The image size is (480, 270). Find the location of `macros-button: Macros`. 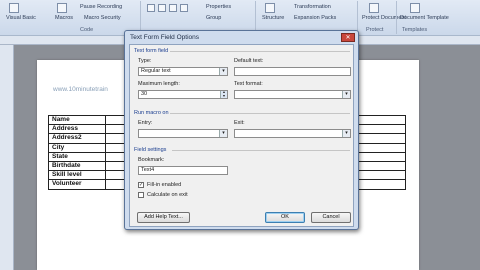

macros-button: Macros is located at coordinates (64, 18).